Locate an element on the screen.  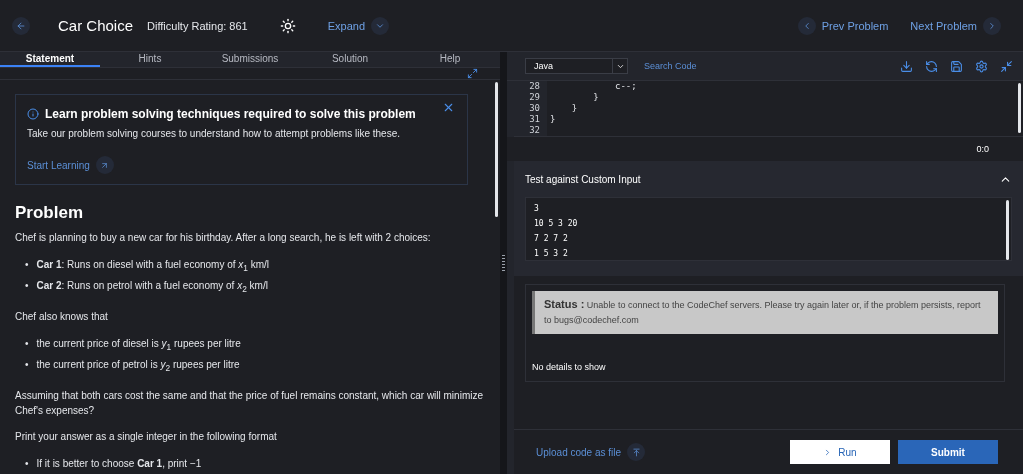
submit-button: Submit is located at coordinates (948, 452).